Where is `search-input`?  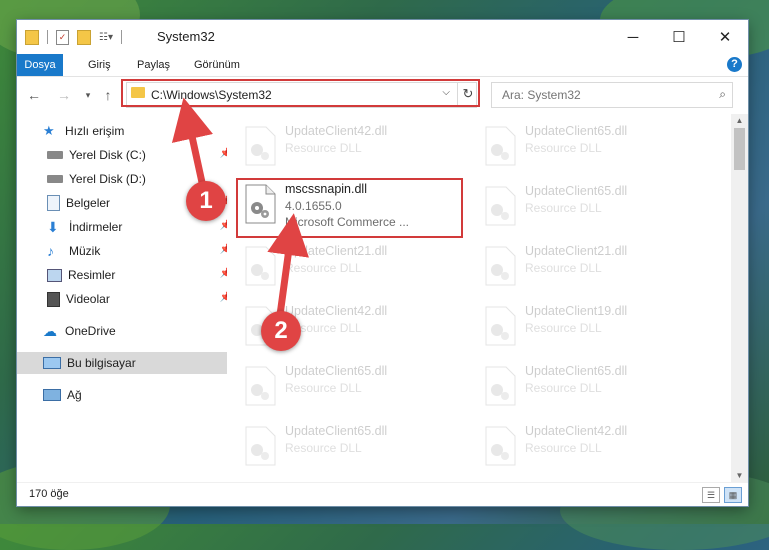 search-input is located at coordinates (602, 95).